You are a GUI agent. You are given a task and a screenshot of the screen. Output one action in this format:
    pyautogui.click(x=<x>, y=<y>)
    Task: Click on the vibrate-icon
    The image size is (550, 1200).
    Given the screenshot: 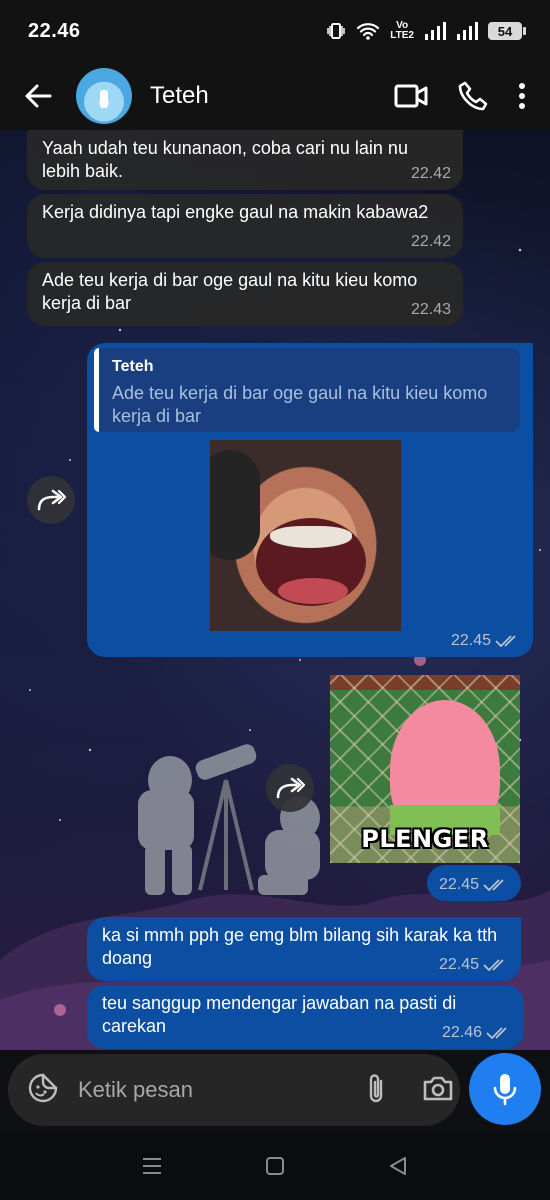 What is the action you would take?
    pyautogui.click(x=336, y=31)
    